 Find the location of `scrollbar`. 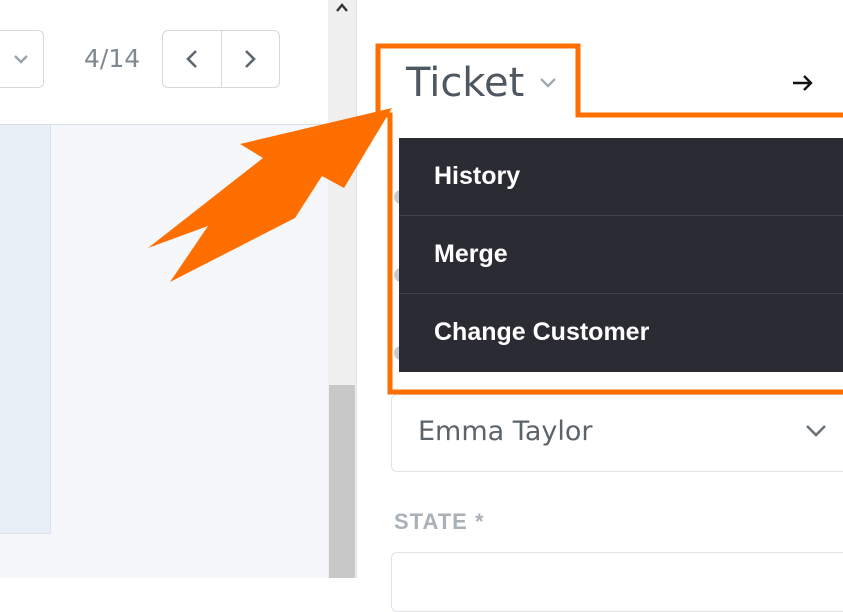

scrollbar is located at coordinates (342, 289).